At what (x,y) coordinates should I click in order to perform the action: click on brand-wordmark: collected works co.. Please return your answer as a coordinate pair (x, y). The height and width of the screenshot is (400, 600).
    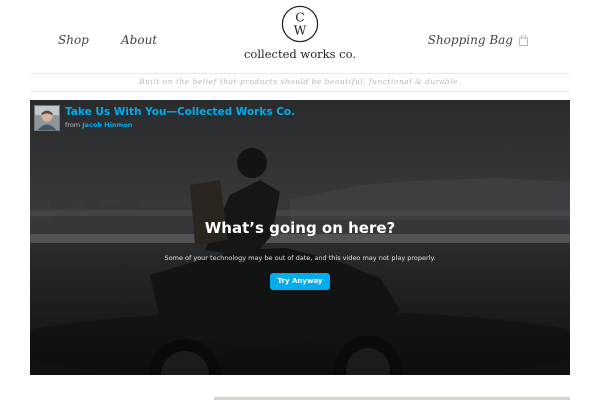
    Looking at the image, I should click on (300, 54).